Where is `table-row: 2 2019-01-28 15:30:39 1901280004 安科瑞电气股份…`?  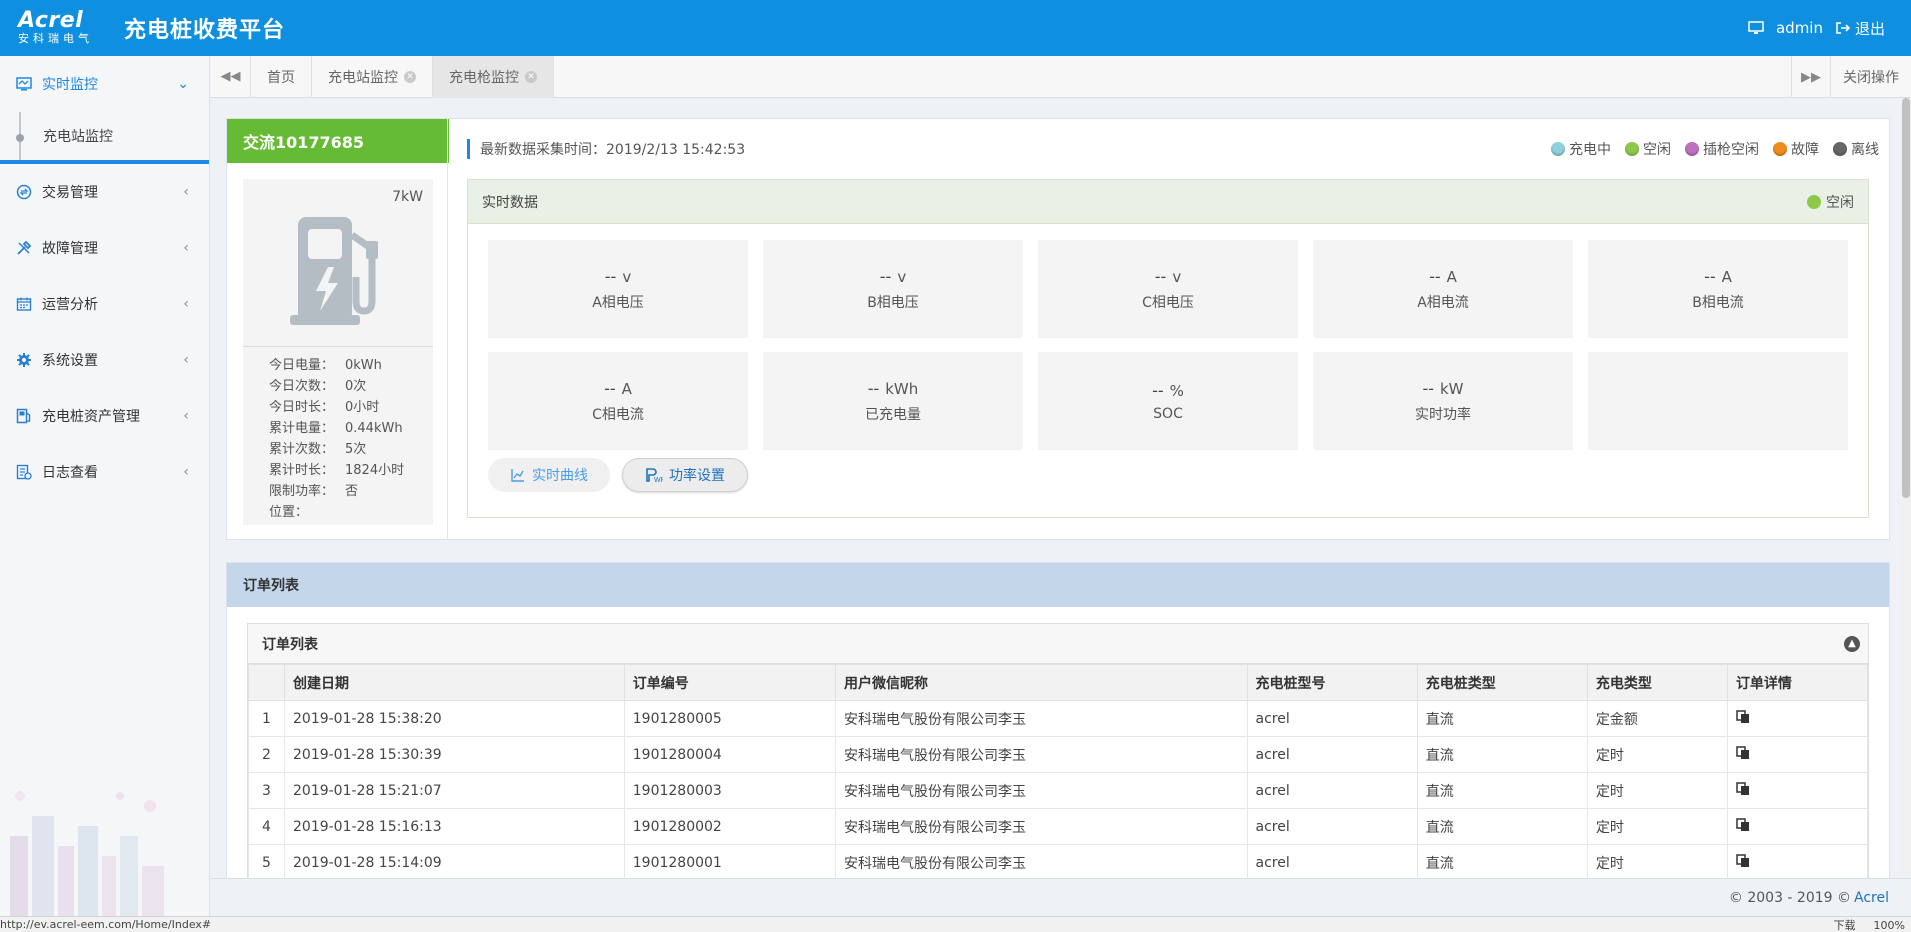 table-row: 2 2019-01-28 15:30:39 1901280004 安科瑞电气股份… is located at coordinates (1058, 754).